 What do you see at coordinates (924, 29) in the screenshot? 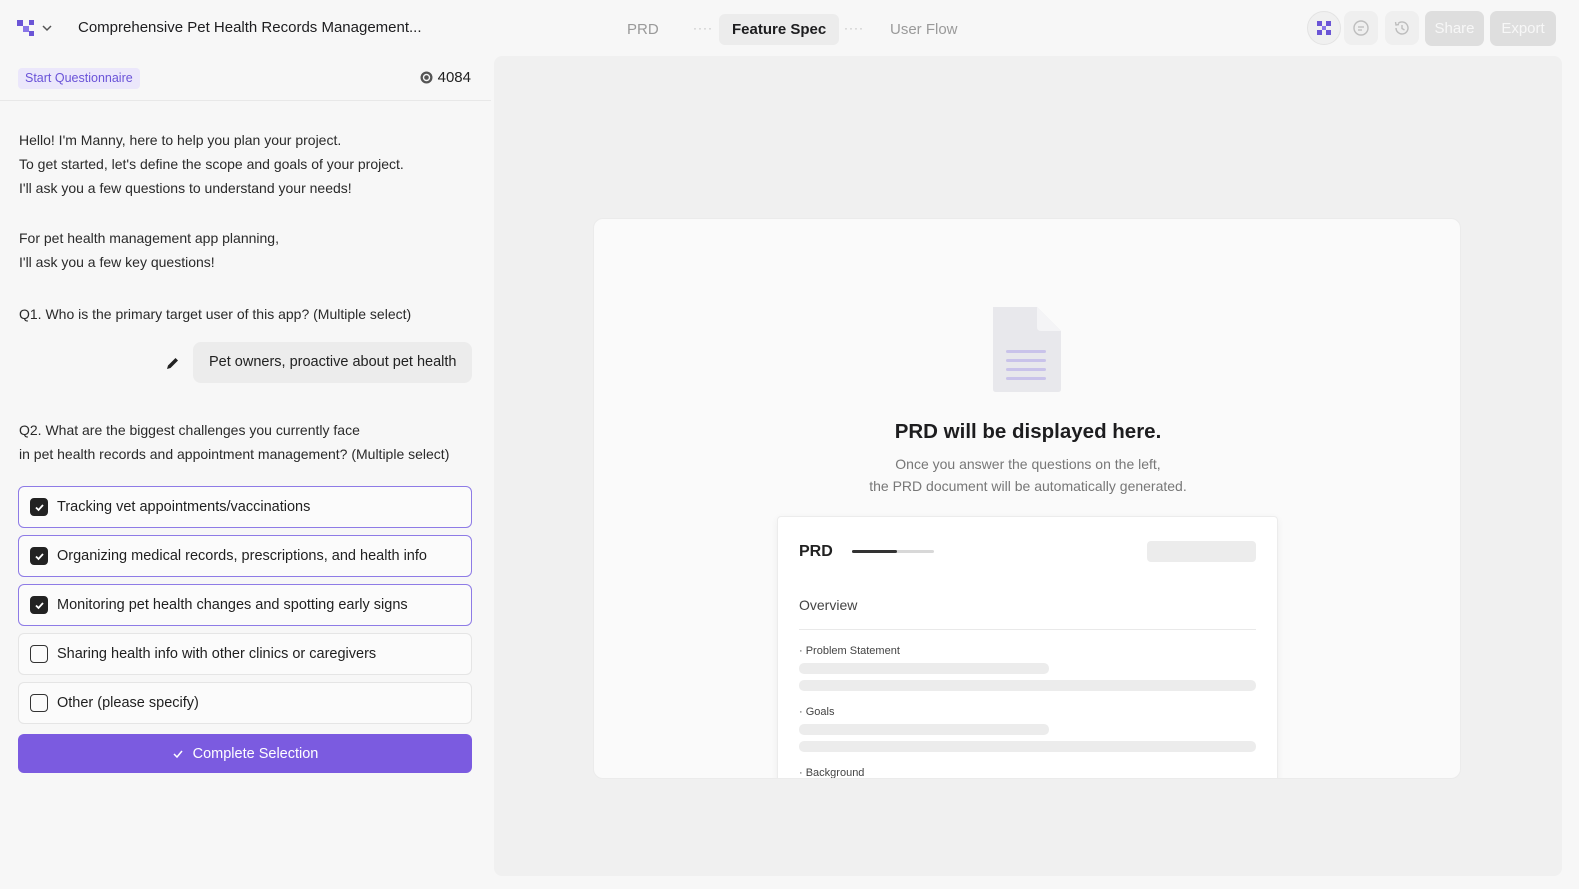
I see `tab-user-flow: User Flow` at bounding box center [924, 29].